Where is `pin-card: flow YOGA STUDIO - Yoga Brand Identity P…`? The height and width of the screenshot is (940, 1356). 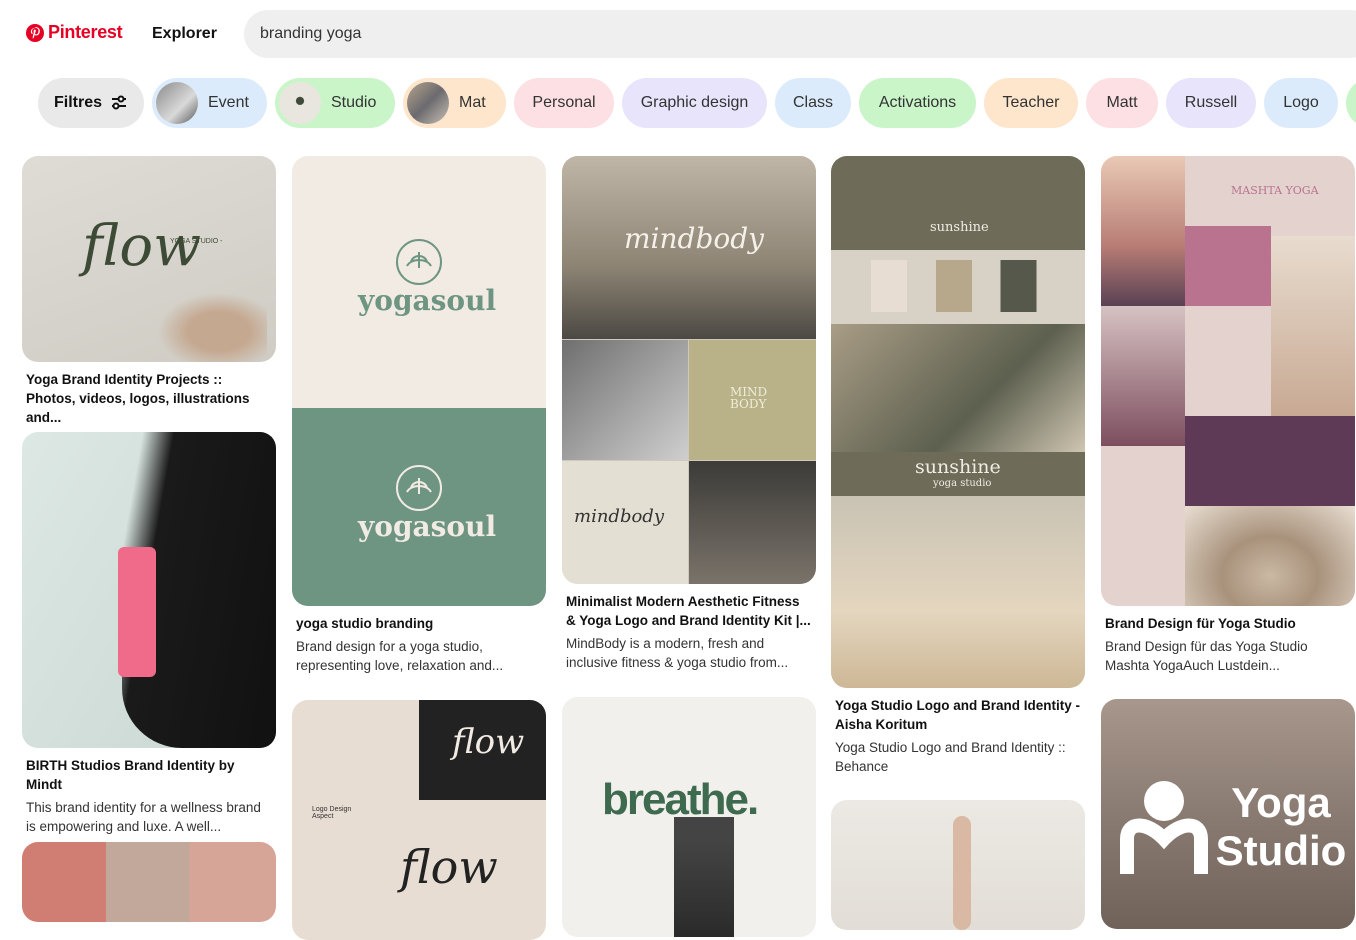
pin-card: flow YOGA STUDIO - Yoga Brand Identity P… is located at coordinates (149, 291).